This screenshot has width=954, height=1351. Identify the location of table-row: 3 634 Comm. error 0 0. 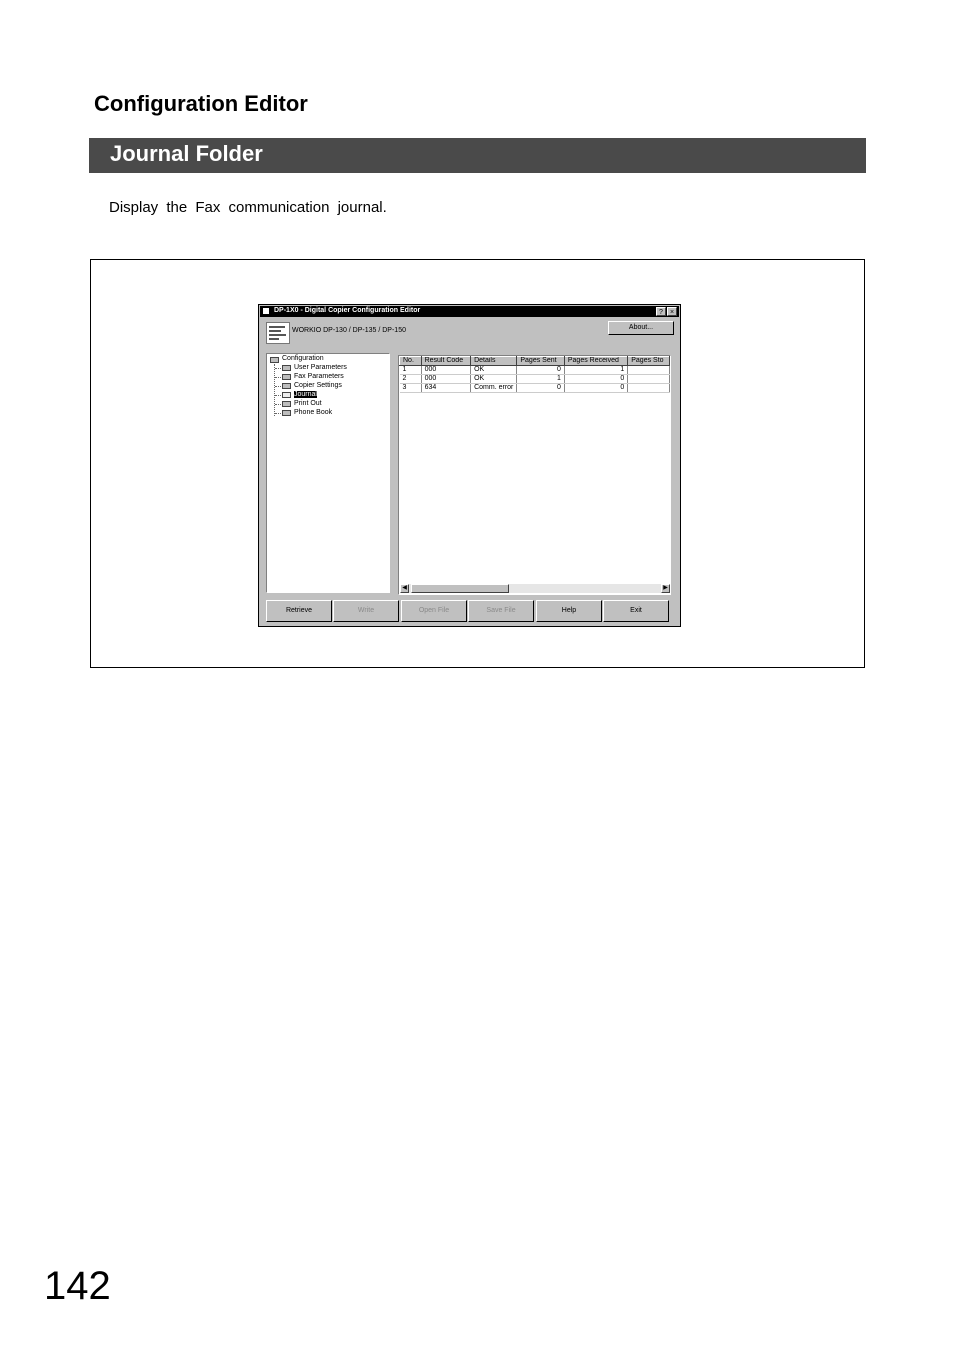
(534, 388).